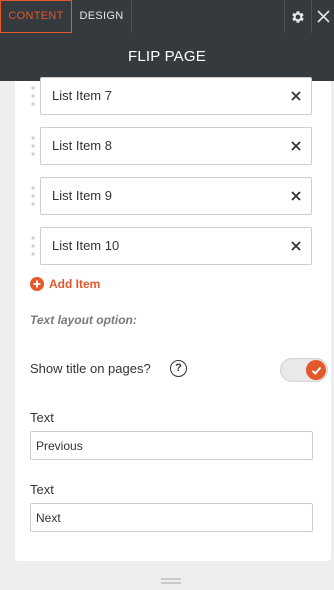 This screenshot has width=334, height=590. What do you see at coordinates (176, 246) in the screenshot?
I see `list-item: List Item 10` at bounding box center [176, 246].